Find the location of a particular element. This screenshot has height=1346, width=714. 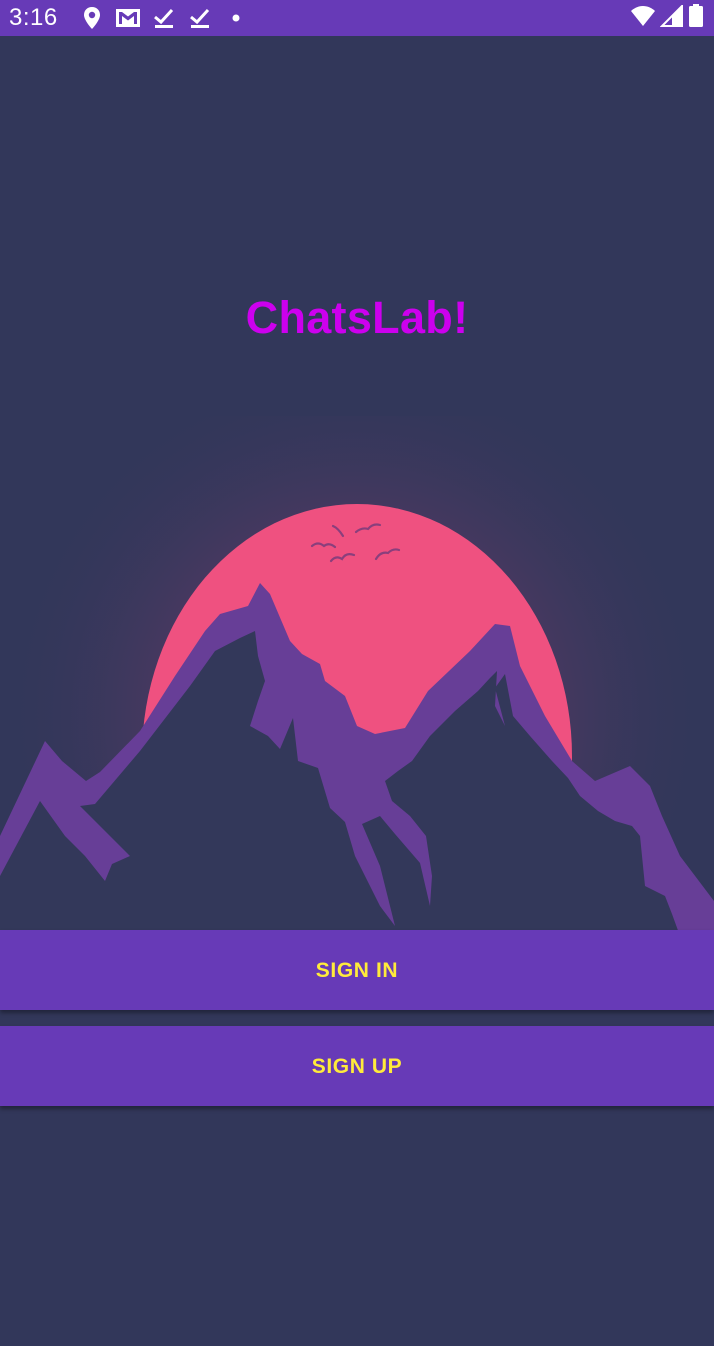

sign-in-button: SIGN IN is located at coordinates (357, 970).